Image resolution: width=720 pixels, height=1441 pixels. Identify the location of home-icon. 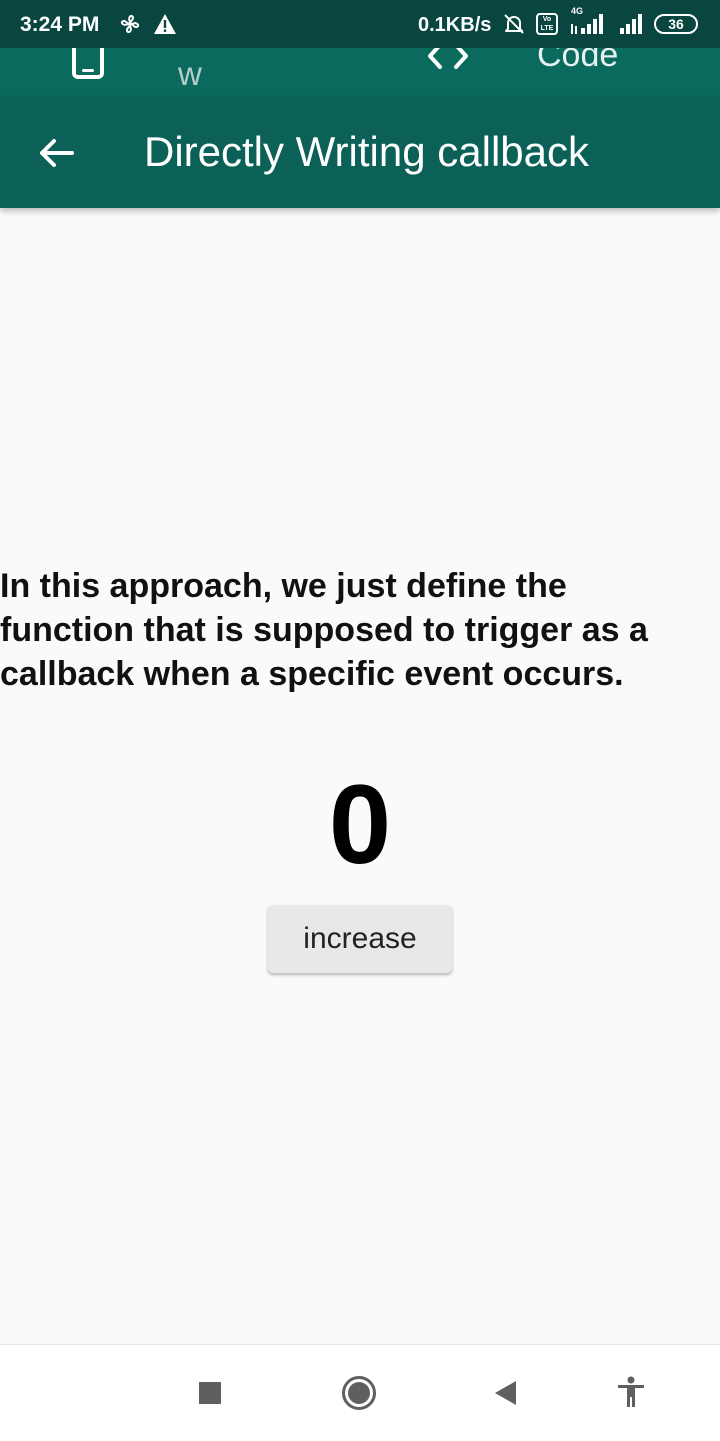
(359, 1393).